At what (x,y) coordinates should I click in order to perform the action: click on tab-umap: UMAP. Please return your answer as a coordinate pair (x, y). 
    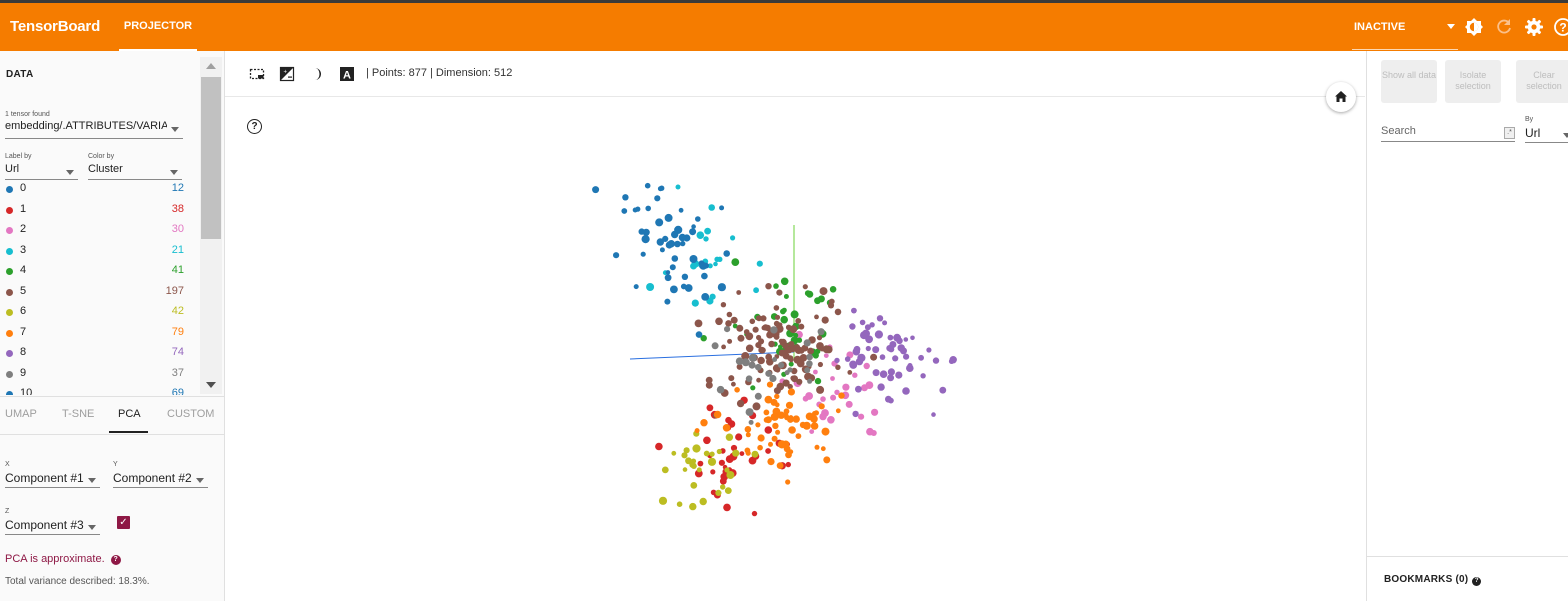
    Looking at the image, I should click on (21, 414).